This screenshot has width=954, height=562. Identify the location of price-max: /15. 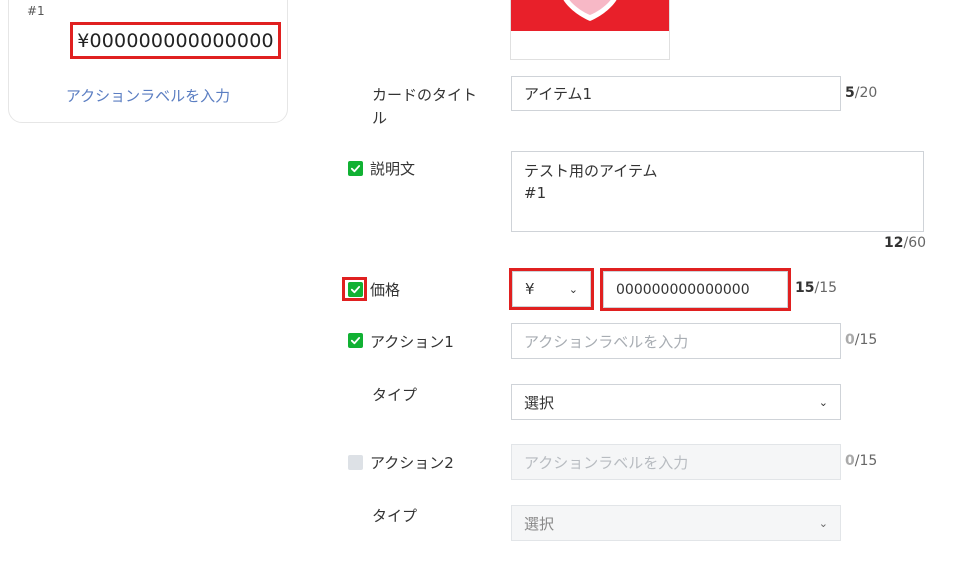
(826, 288).